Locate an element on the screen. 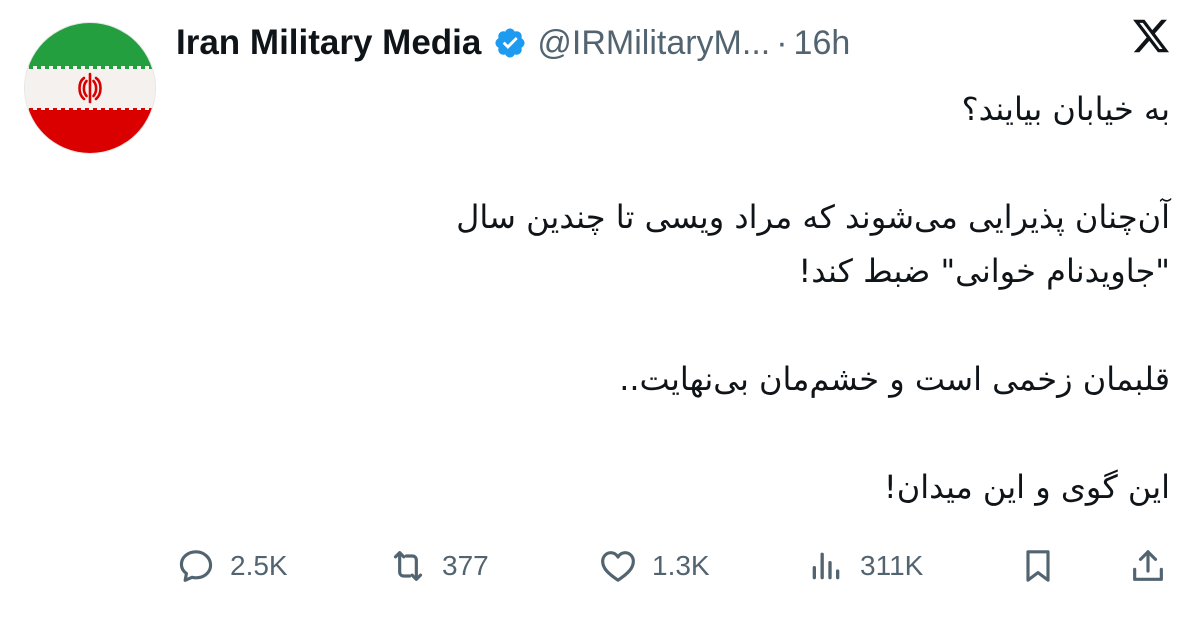 Image resolution: width=1200 pixels, height=619 pixels. like-button: 1.3K is located at coordinates (654, 566).